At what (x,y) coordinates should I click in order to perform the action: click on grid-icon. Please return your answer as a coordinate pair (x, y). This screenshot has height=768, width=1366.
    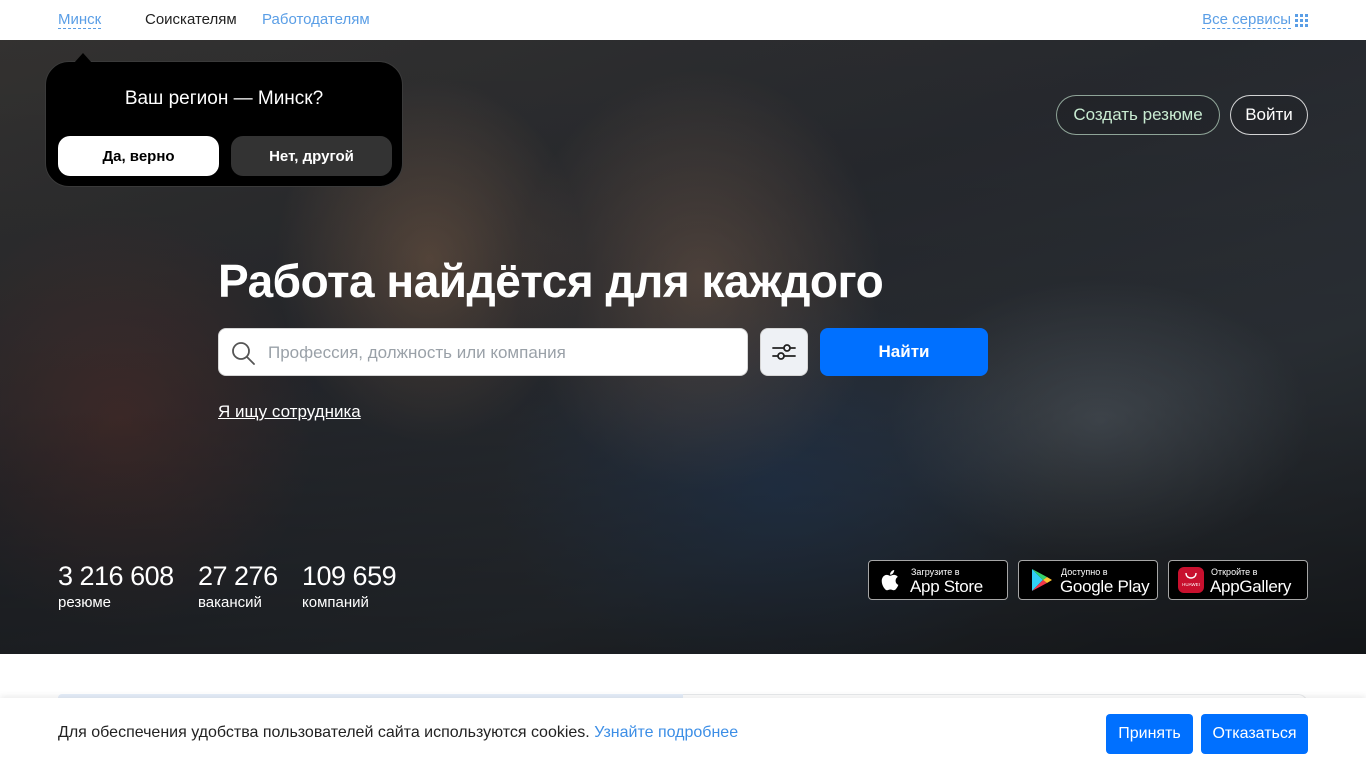
    Looking at the image, I should click on (1301, 20).